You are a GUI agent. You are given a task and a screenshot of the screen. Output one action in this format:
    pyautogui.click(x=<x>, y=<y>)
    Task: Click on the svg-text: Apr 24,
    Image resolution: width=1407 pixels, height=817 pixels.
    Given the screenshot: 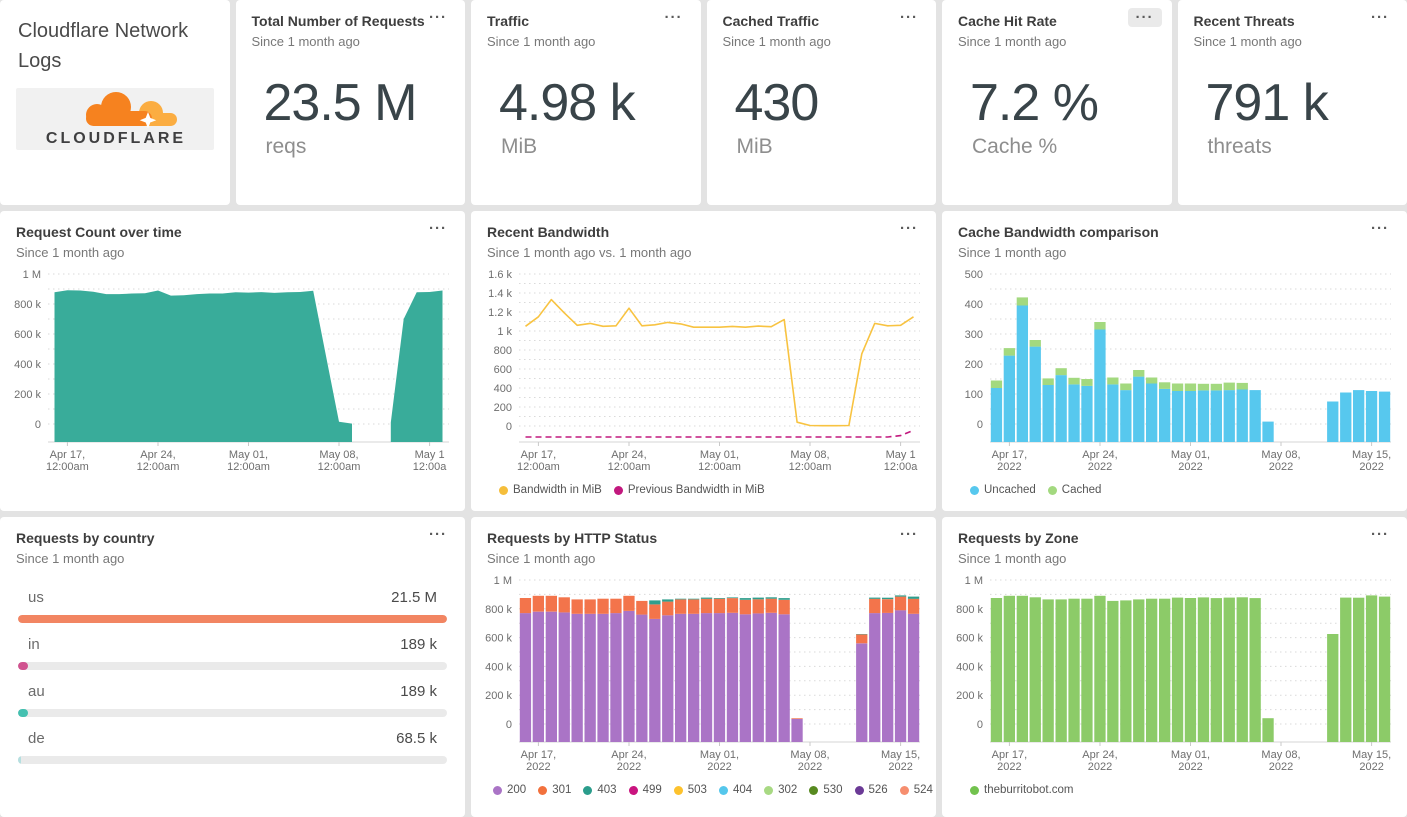 What is the action you would take?
    pyautogui.click(x=628, y=455)
    